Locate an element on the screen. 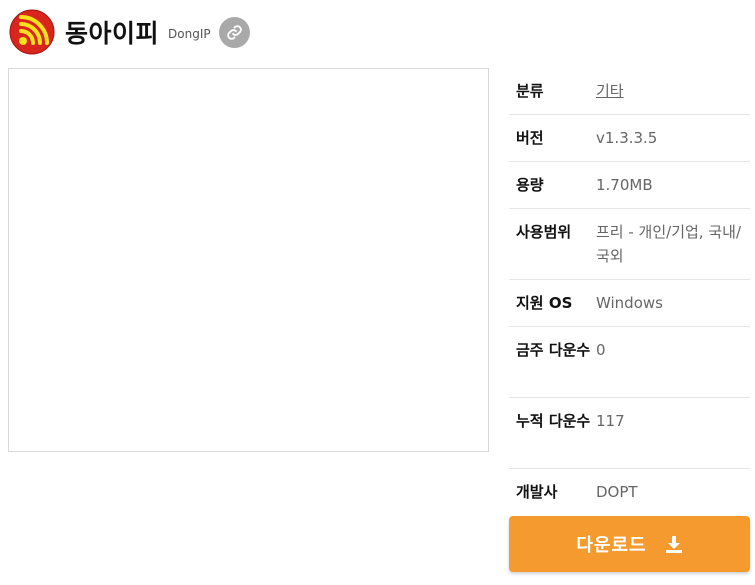 The image size is (755, 585). info-row-total-downloads: 누적 다운수 117 is located at coordinates (629, 433).